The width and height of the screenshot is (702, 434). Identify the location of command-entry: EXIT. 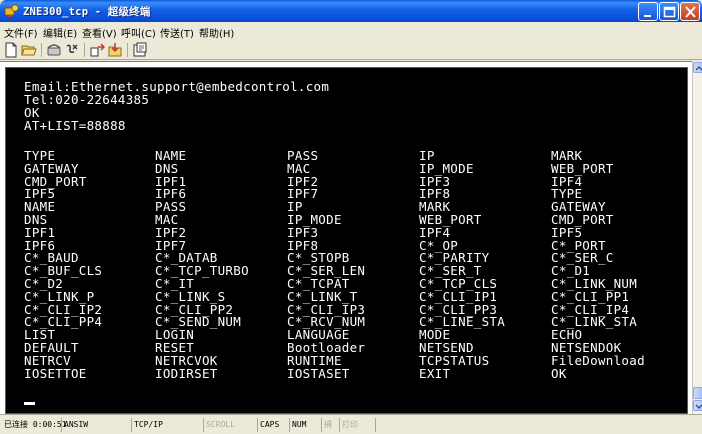
(435, 373).